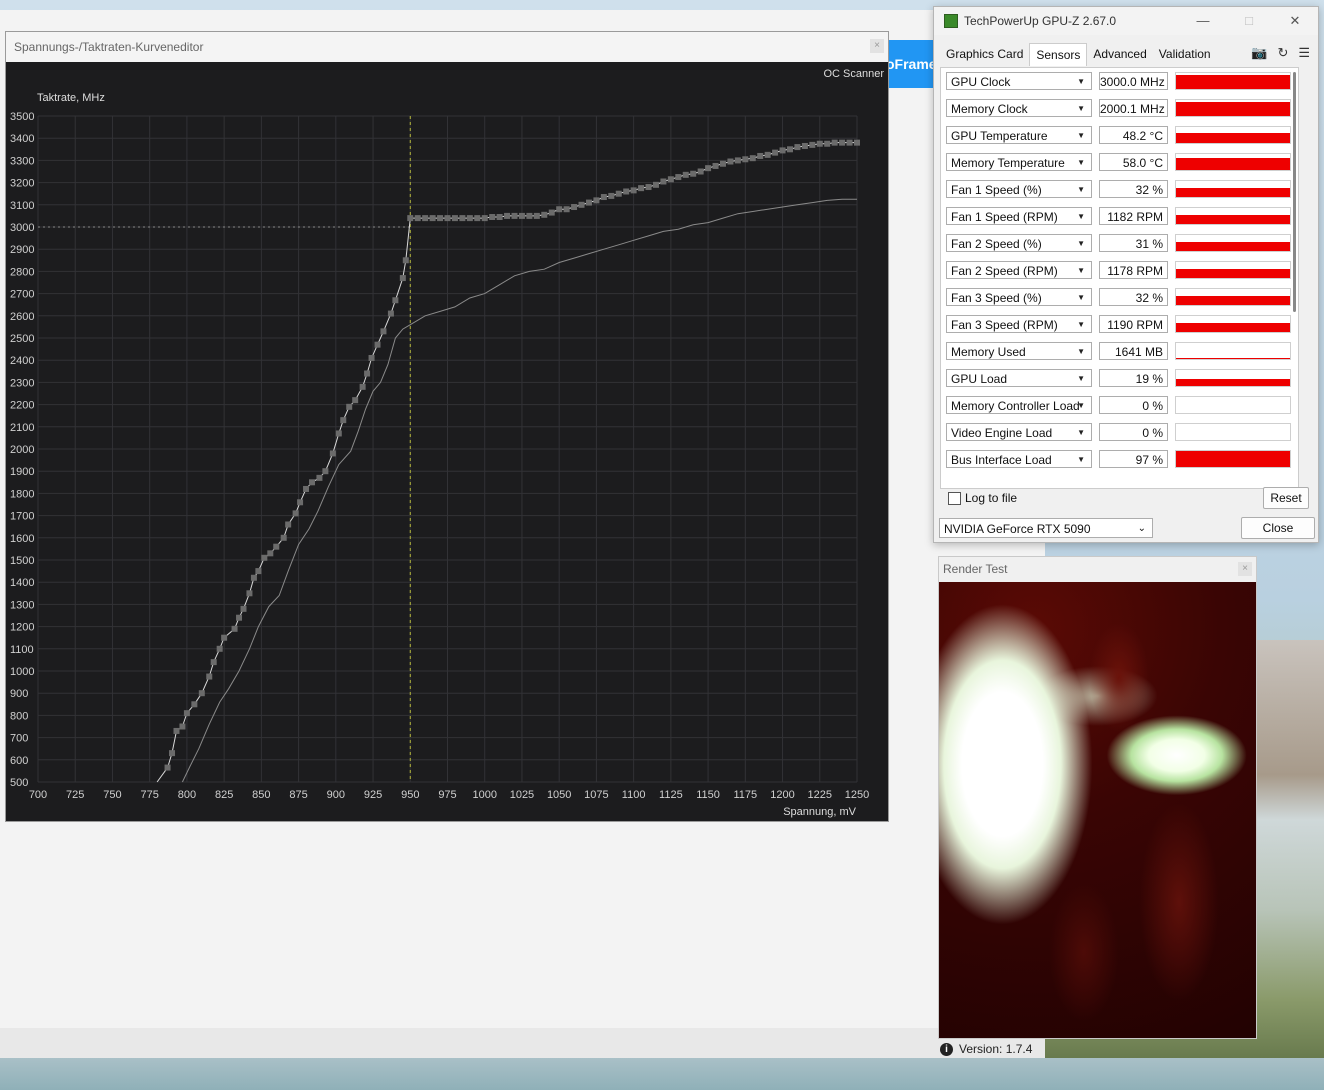  What do you see at coordinates (1119, 54) in the screenshot?
I see `tab-advanced: Advanced` at bounding box center [1119, 54].